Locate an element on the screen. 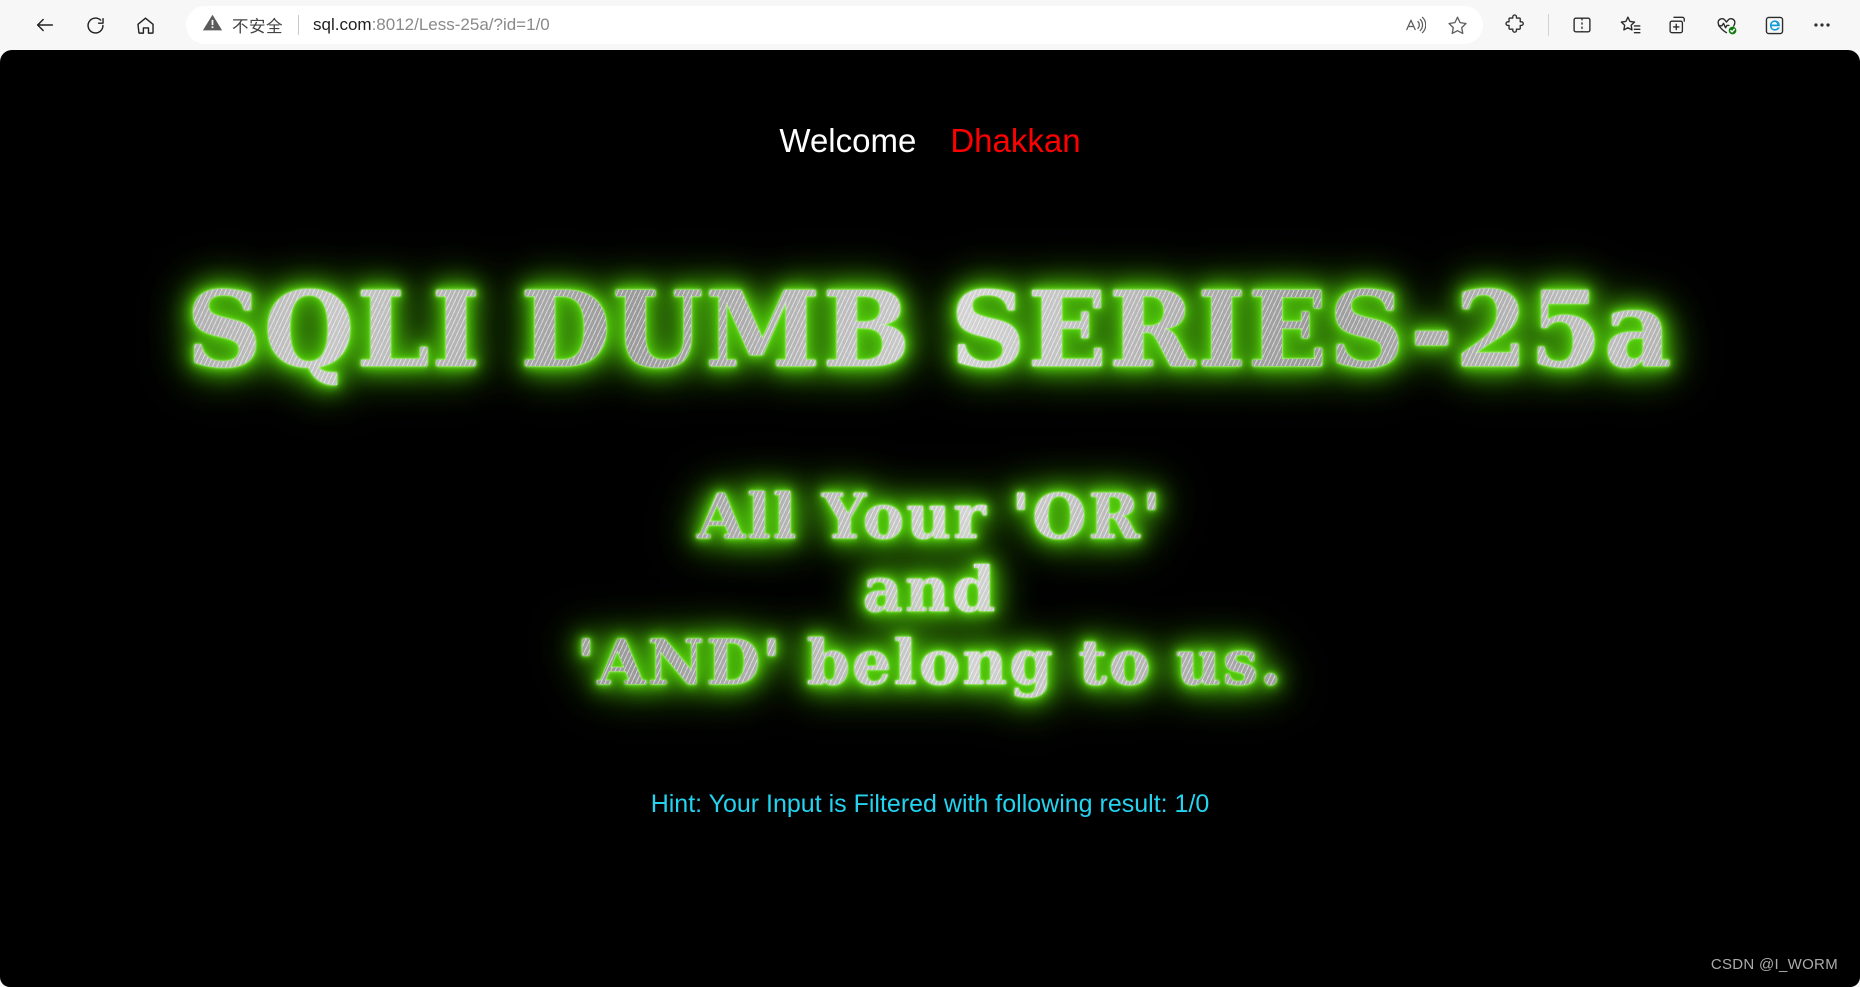 The height and width of the screenshot is (987, 1860). welcome-label: Welcome is located at coordinates (848, 140).